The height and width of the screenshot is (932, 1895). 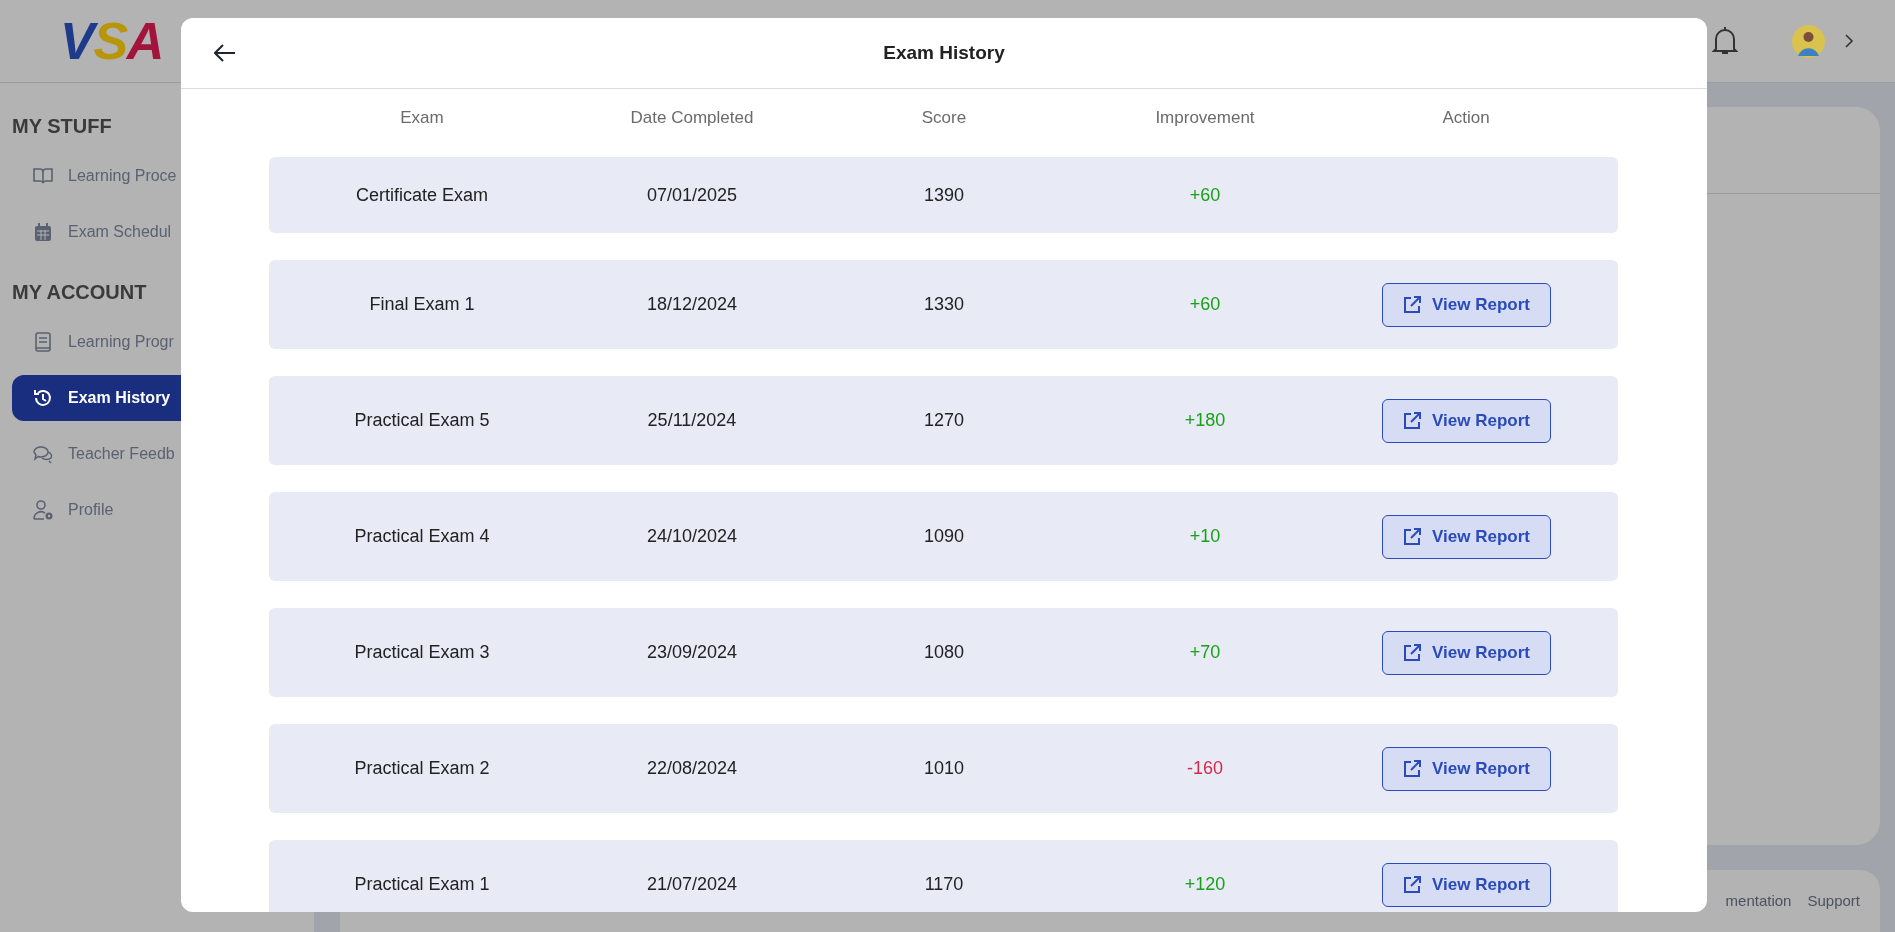 I want to click on table-cell-text: 23/09/2024, so click(x=692, y=652).